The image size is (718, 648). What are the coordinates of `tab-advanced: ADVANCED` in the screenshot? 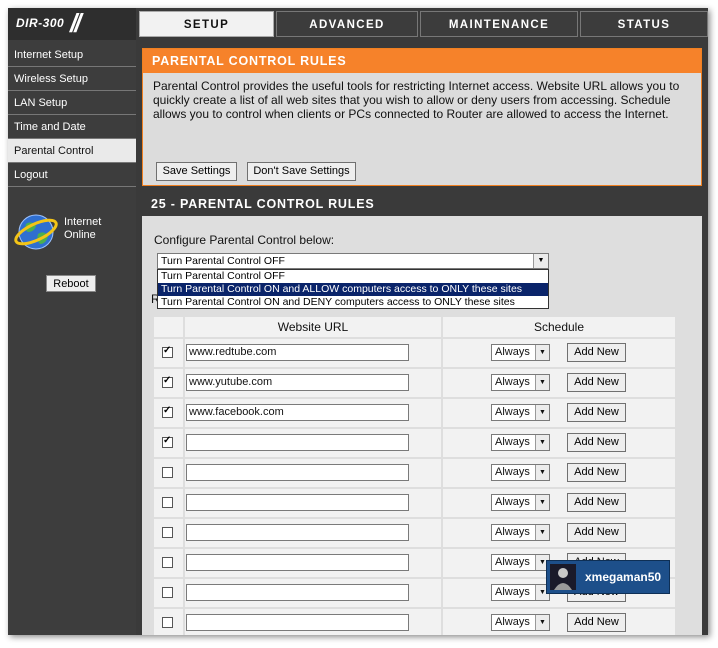 It's located at (347, 24).